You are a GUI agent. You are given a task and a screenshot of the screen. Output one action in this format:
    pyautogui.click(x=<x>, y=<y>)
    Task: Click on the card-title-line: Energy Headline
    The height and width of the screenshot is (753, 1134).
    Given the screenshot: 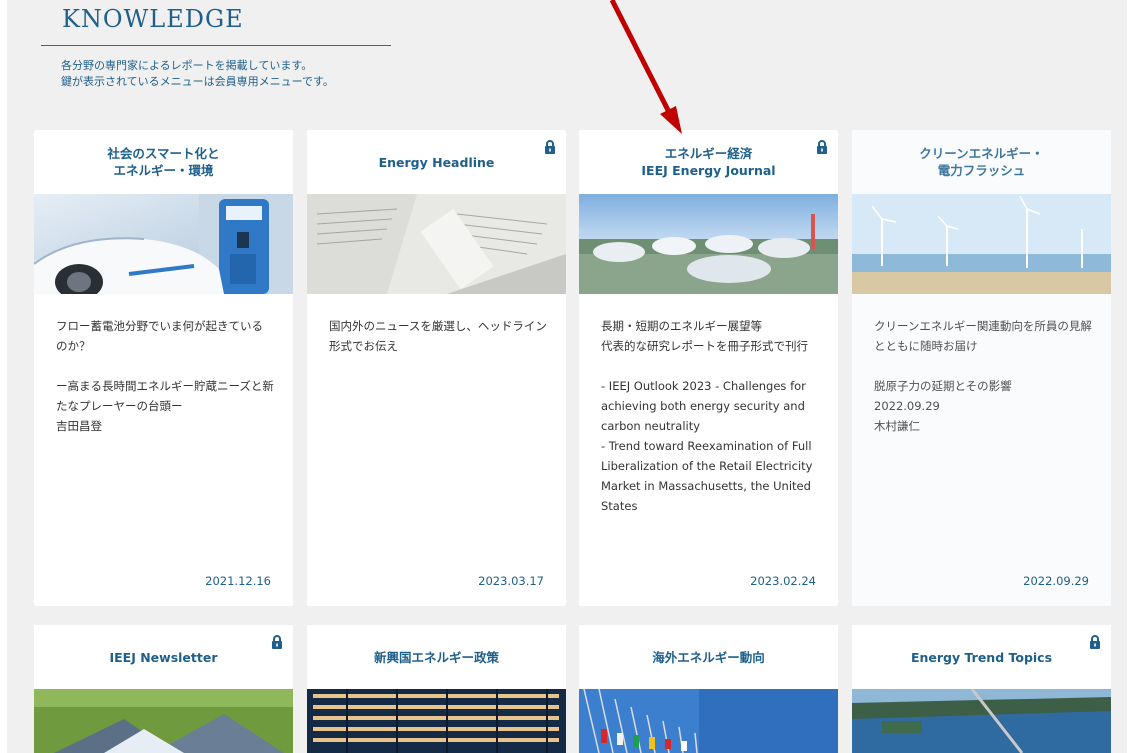 What is the action you would take?
    pyautogui.click(x=436, y=162)
    